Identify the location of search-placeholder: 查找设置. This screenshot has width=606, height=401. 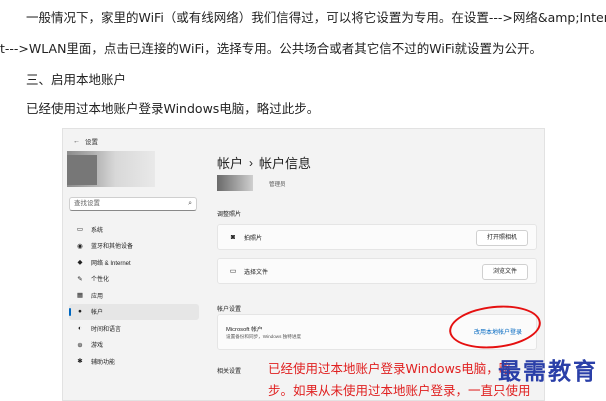
(87, 203).